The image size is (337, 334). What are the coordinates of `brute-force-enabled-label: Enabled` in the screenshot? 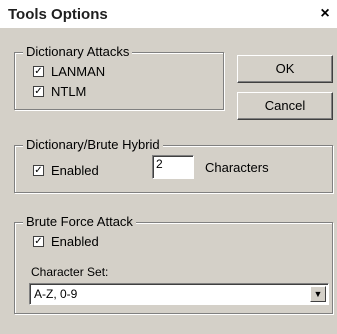 It's located at (75, 241).